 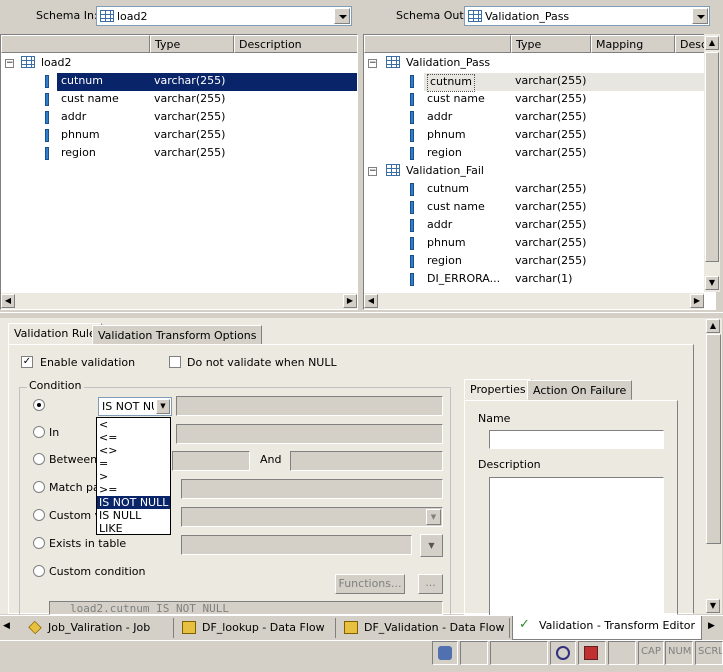 What do you see at coordinates (498, 389) in the screenshot?
I see `tab-properties: Properties` at bounding box center [498, 389].